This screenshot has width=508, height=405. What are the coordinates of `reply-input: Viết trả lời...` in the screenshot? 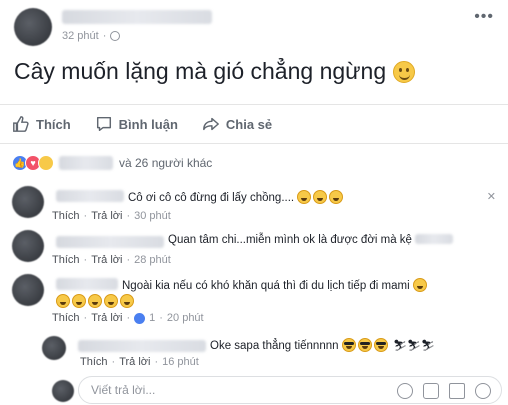 It's located at (290, 390).